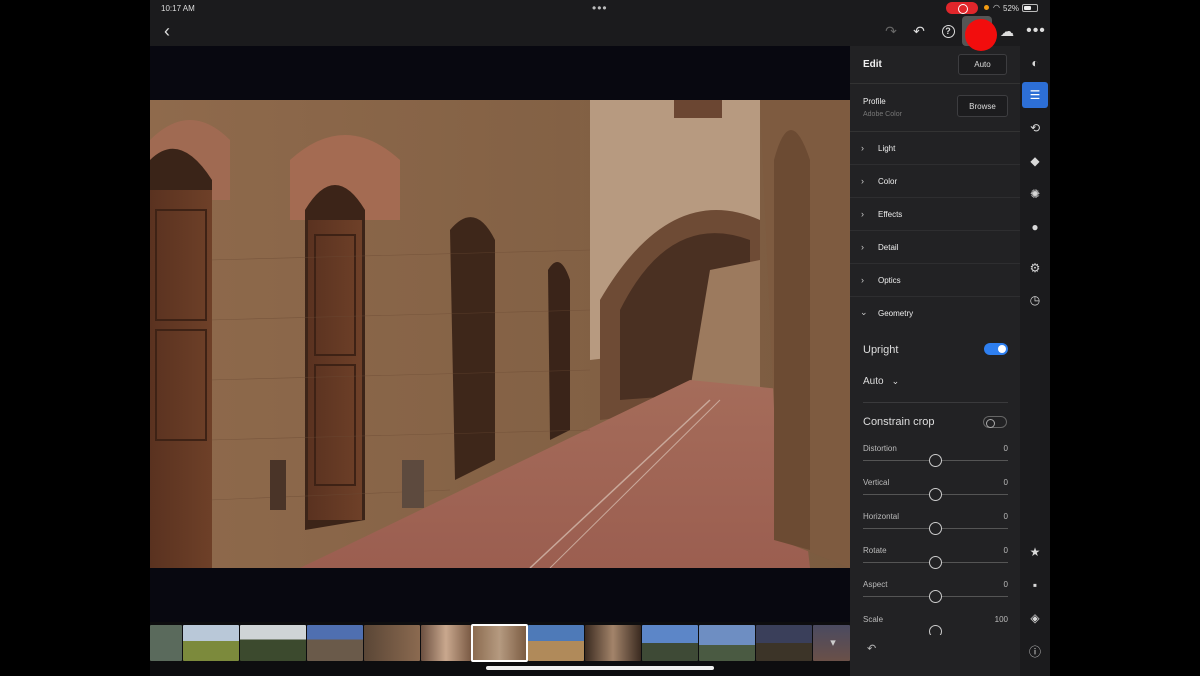  I want to click on presets-icon: ◐, so click(1035, 63).